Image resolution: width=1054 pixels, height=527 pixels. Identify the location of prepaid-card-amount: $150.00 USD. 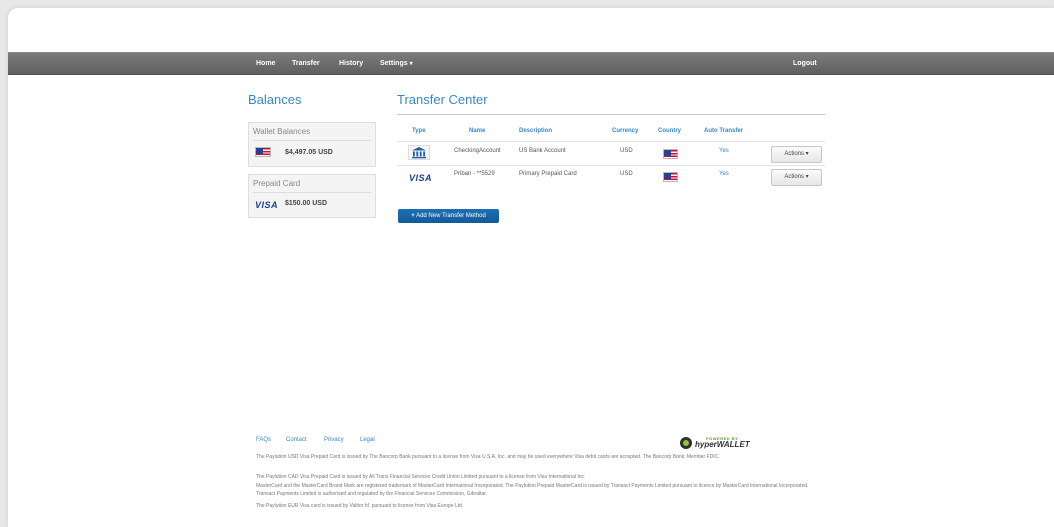
(306, 203).